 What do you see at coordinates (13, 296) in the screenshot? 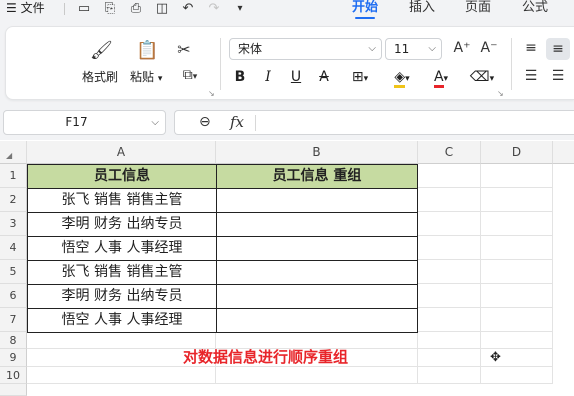
I see `row-header: 6` at bounding box center [13, 296].